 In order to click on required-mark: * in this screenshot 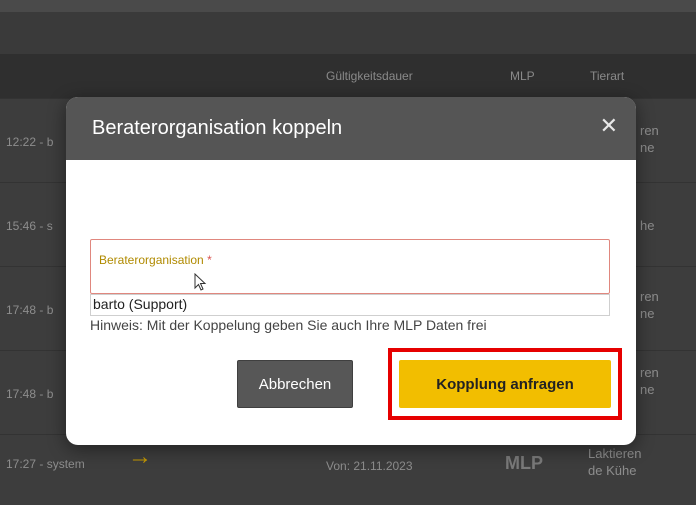, I will do `click(209, 260)`.